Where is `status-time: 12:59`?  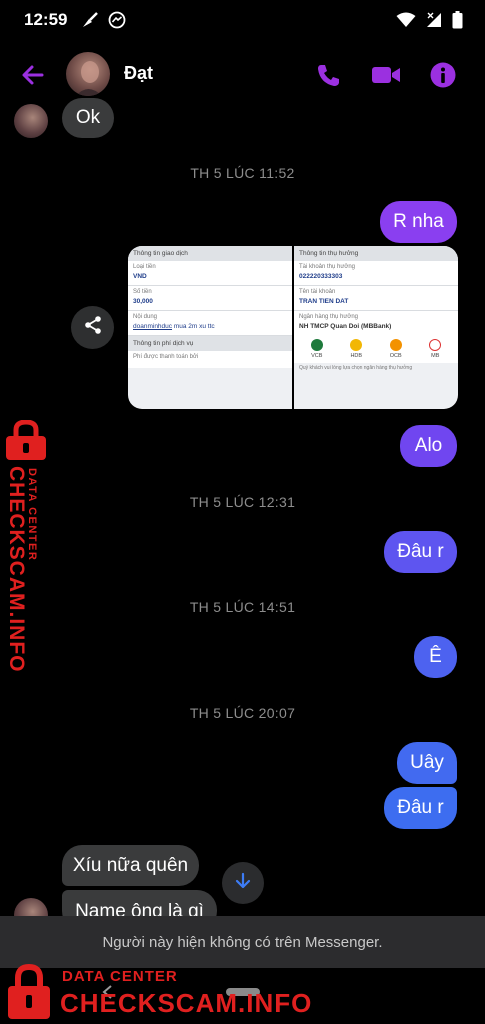 status-time: 12:59 is located at coordinates (46, 19).